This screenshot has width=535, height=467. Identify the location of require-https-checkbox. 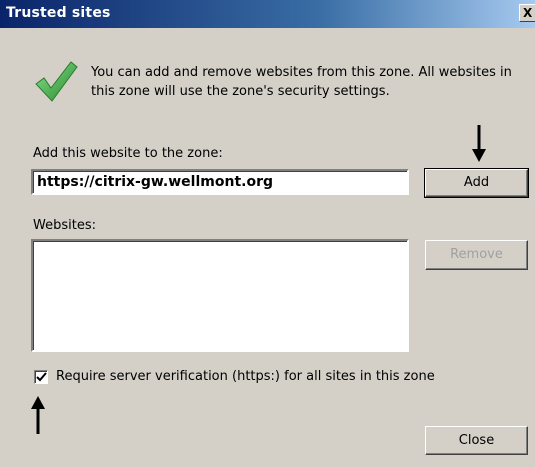
(41, 377).